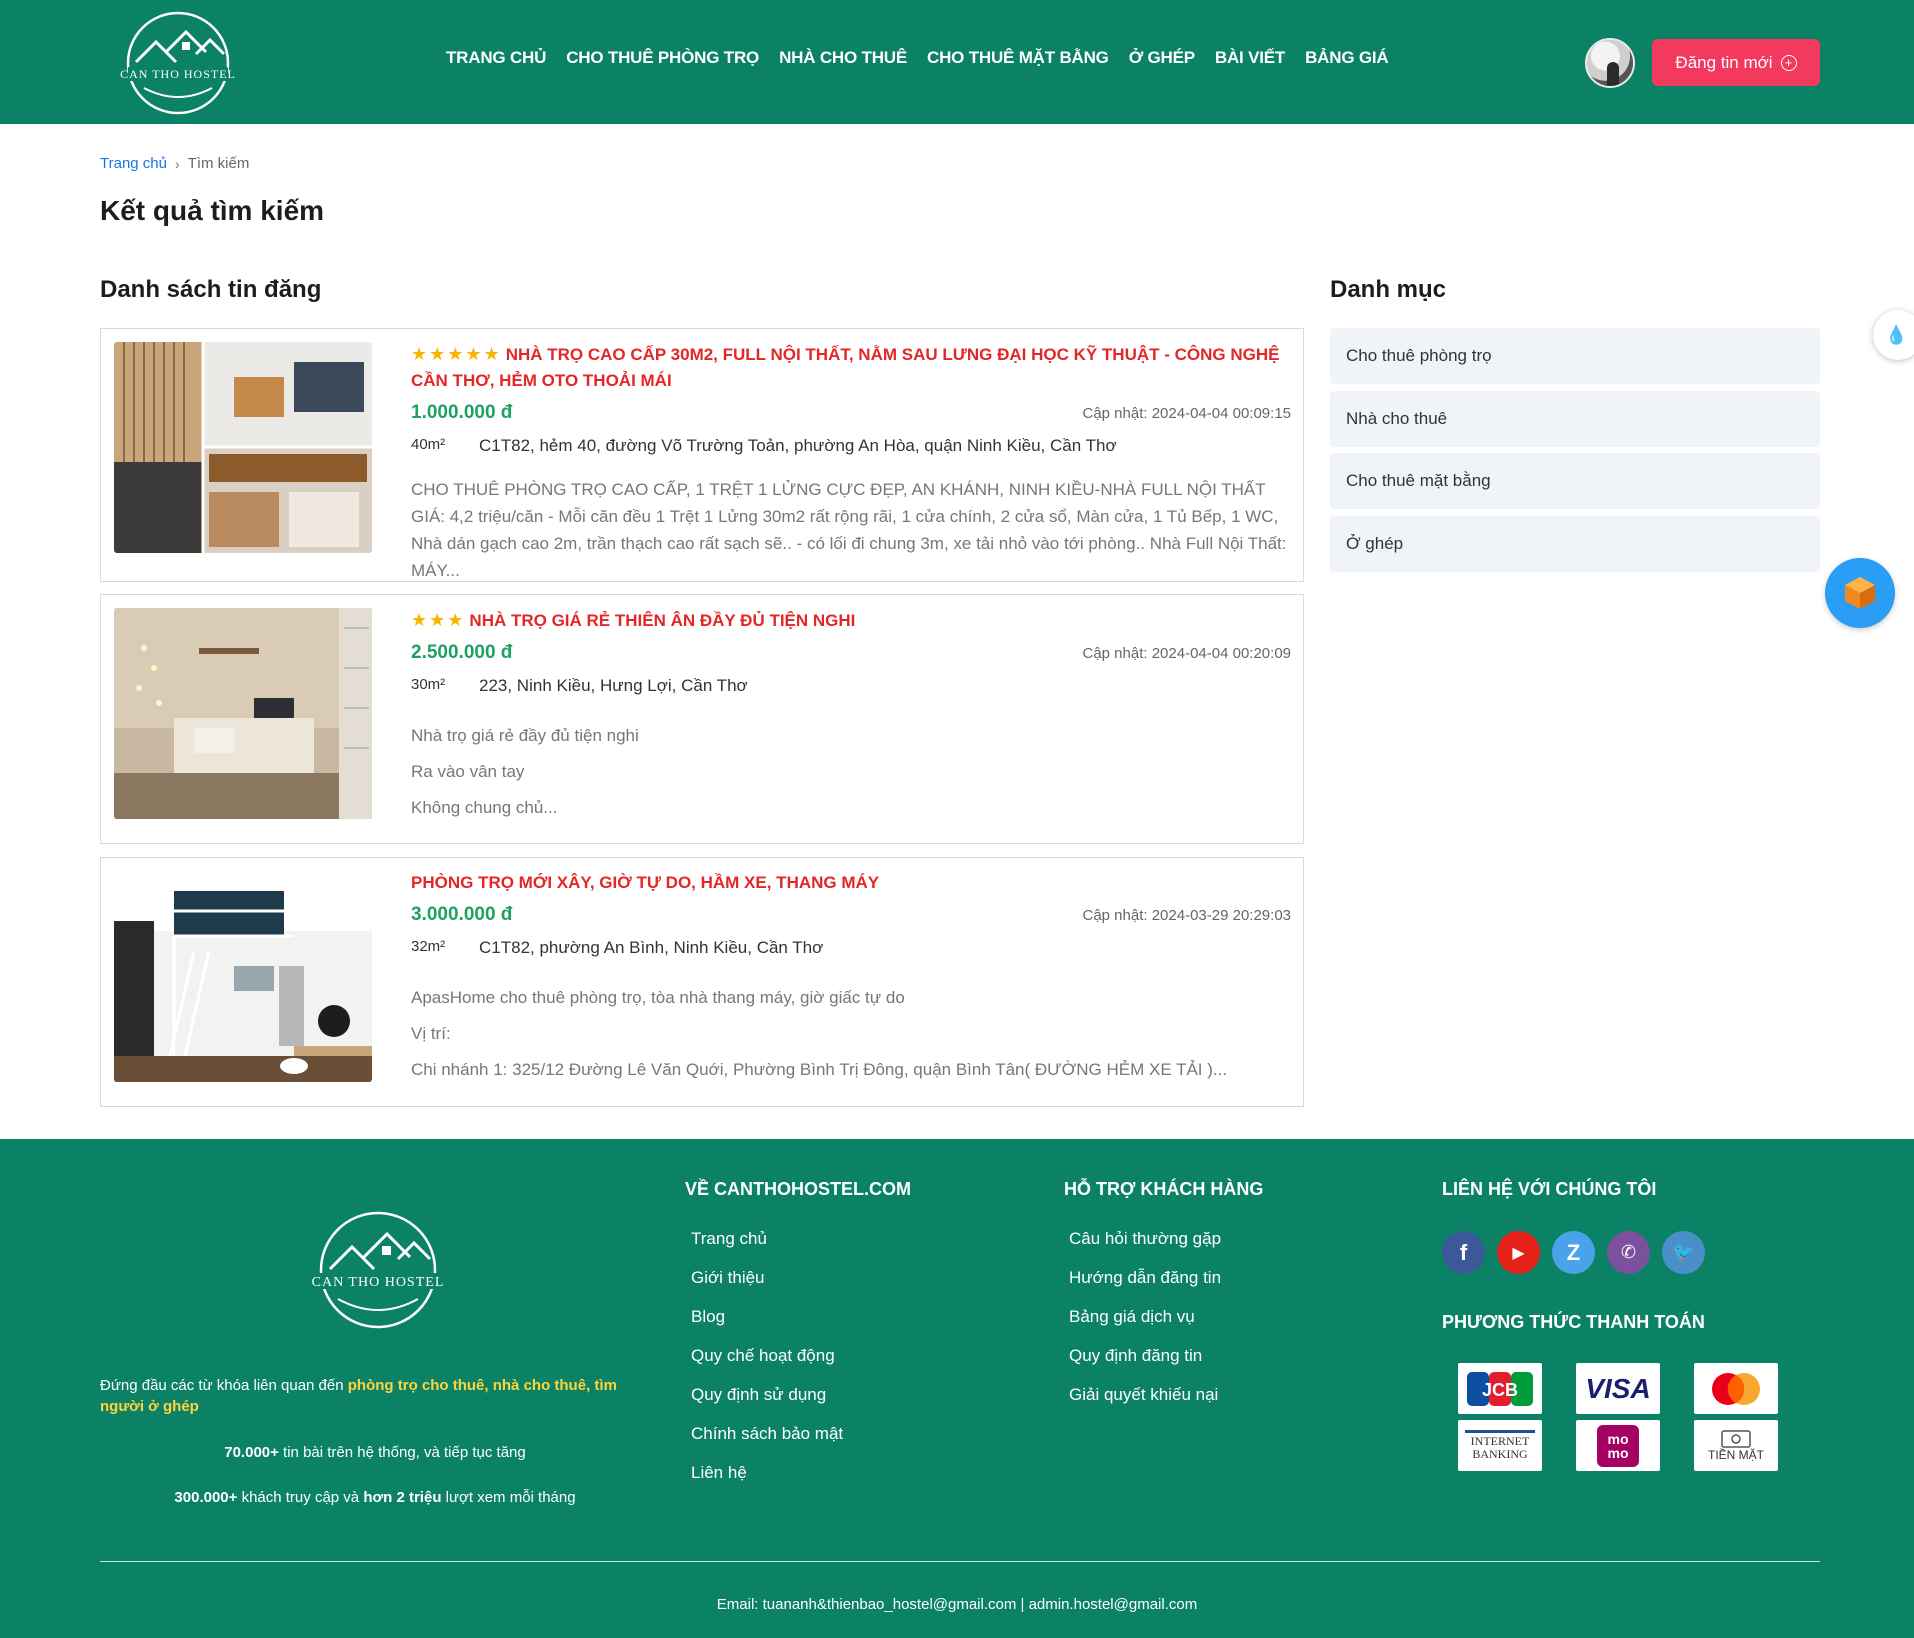 Image resolution: width=1914 pixels, height=1638 pixels. I want to click on stat-number: 300.000+, so click(206, 1497).